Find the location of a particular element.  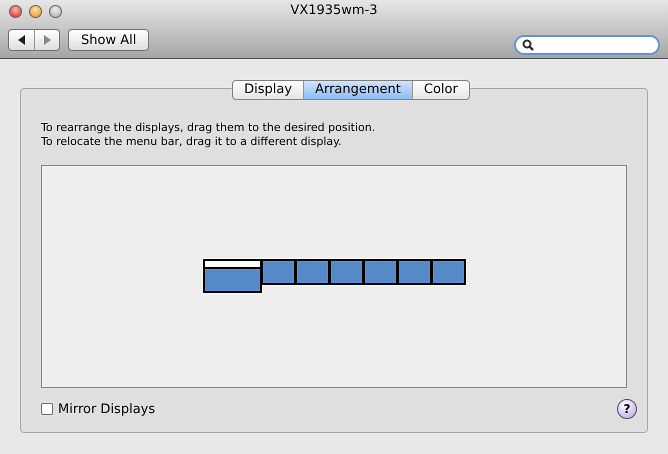

tab: Display is located at coordinates (268, 90).